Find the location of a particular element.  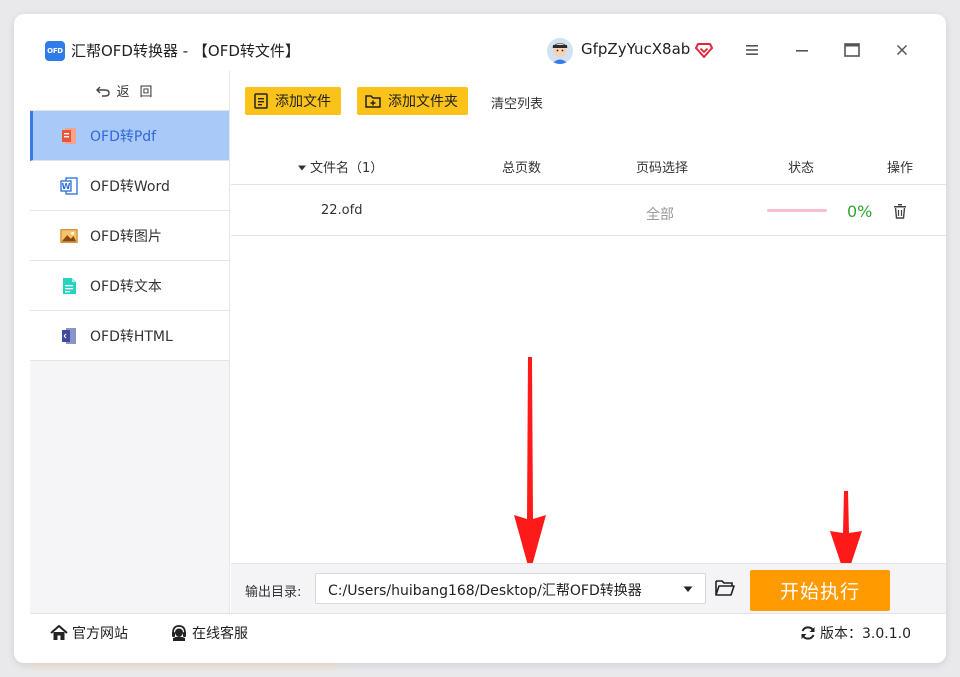

avatar-icon is located at coordinates (560, 51).